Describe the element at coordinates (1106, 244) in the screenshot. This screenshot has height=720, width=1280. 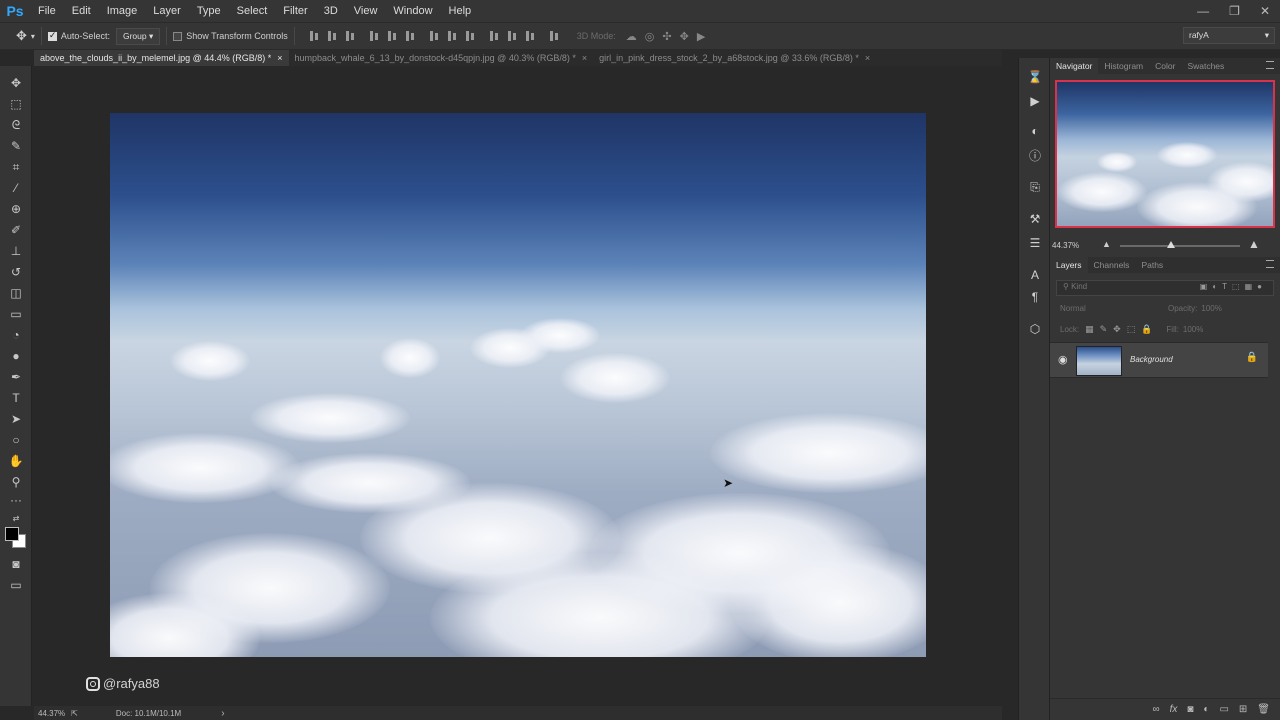
I see `zoom-out-icon: ▲` at that location.